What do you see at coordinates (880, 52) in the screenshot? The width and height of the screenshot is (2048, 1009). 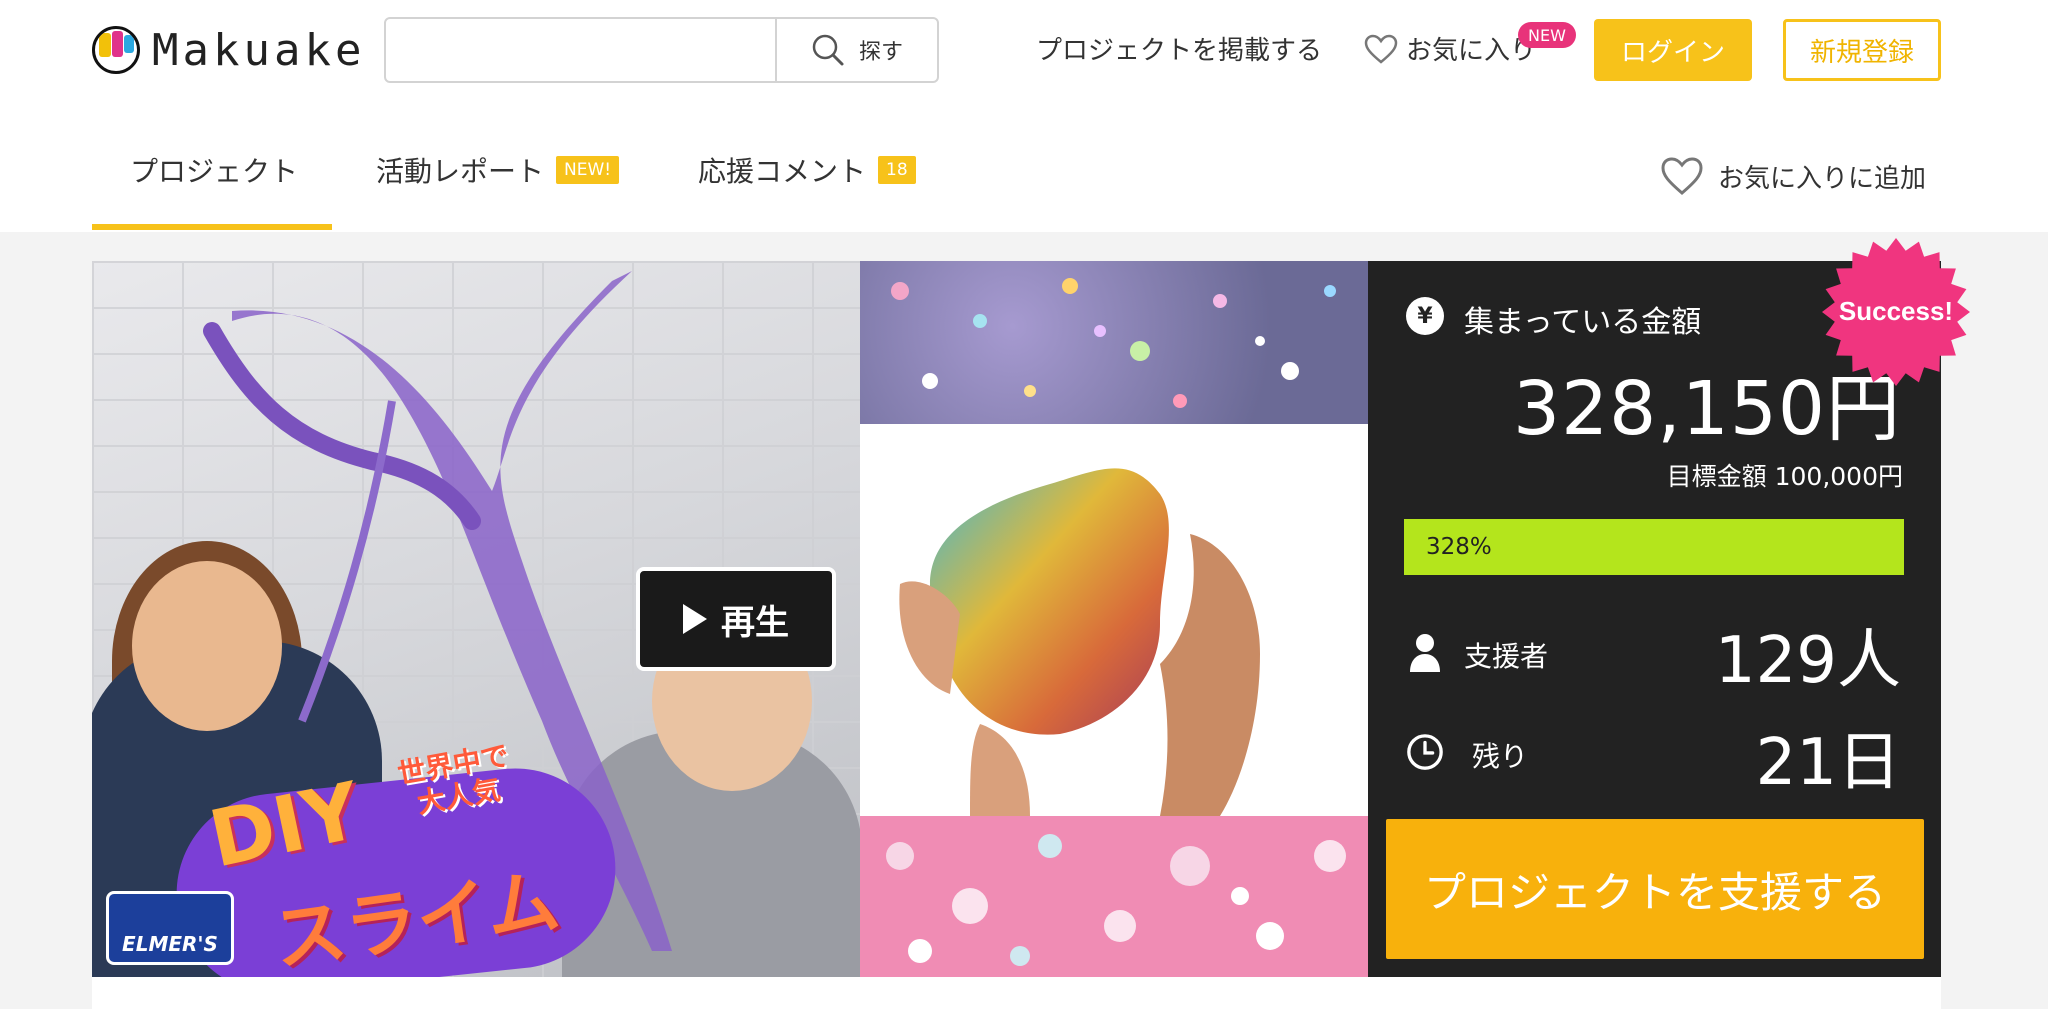 I see `search-button-label: 探す` at bounding box center [880, 52].